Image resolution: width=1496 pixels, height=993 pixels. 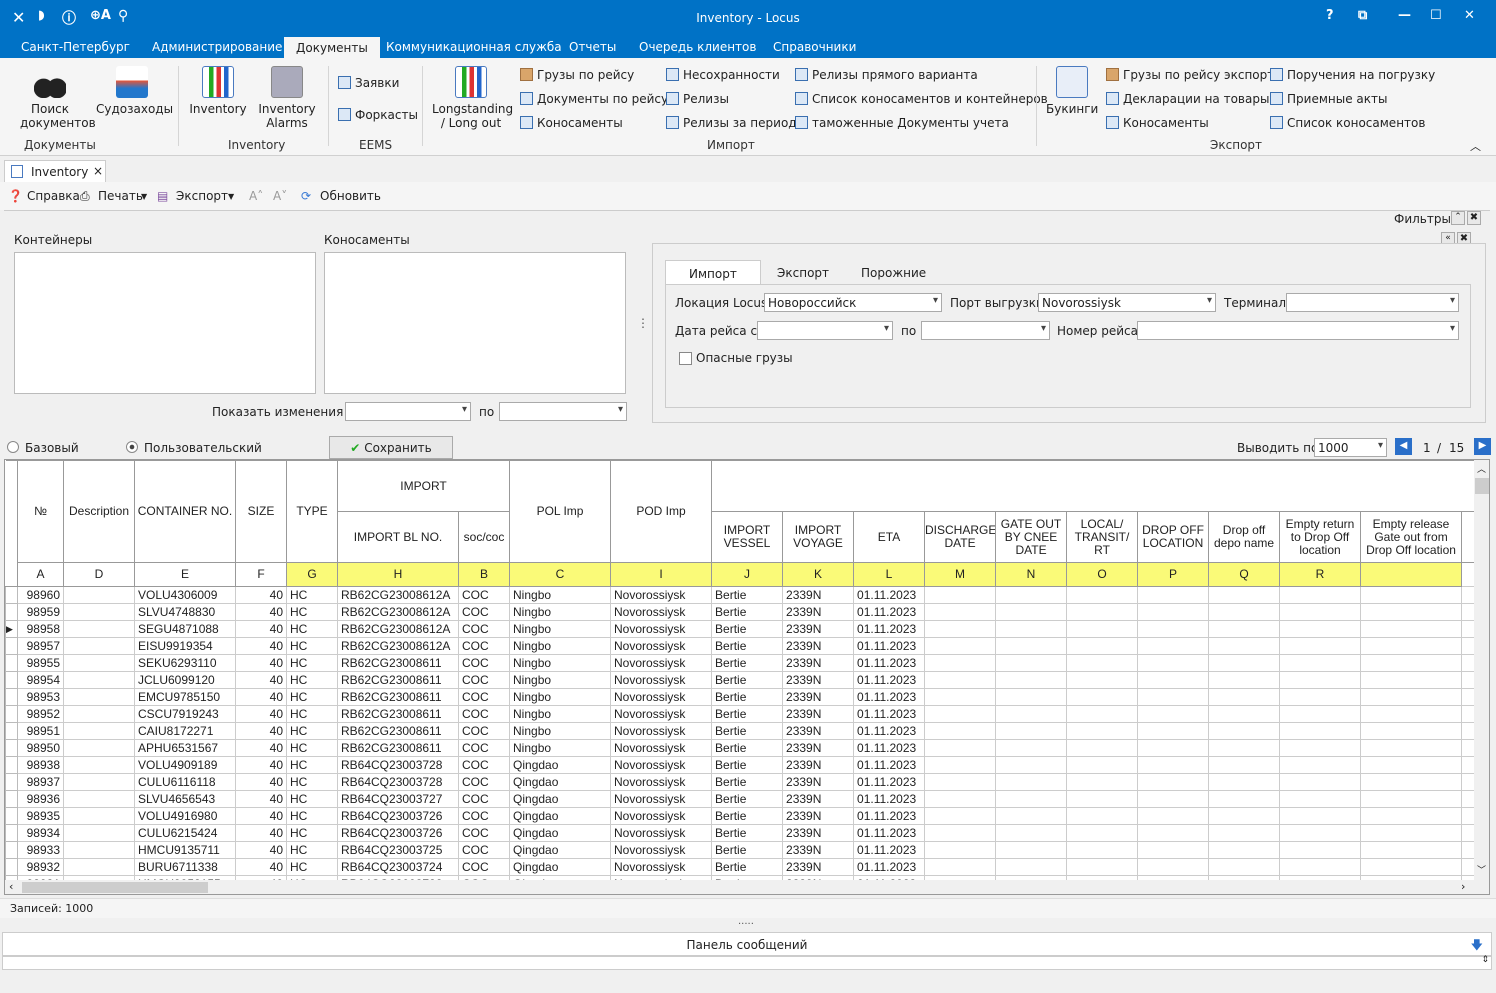 I want to click on tab-reports: Отчеты, so click(x=592, y=47).